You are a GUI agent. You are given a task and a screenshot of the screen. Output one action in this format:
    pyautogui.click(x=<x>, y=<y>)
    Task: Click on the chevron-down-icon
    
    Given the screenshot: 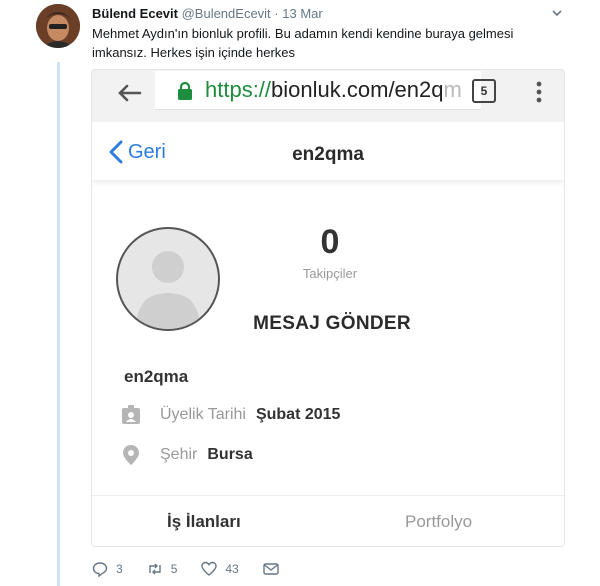 What is the action you would take?
    pyautogui.click(x=557, y=13)
    